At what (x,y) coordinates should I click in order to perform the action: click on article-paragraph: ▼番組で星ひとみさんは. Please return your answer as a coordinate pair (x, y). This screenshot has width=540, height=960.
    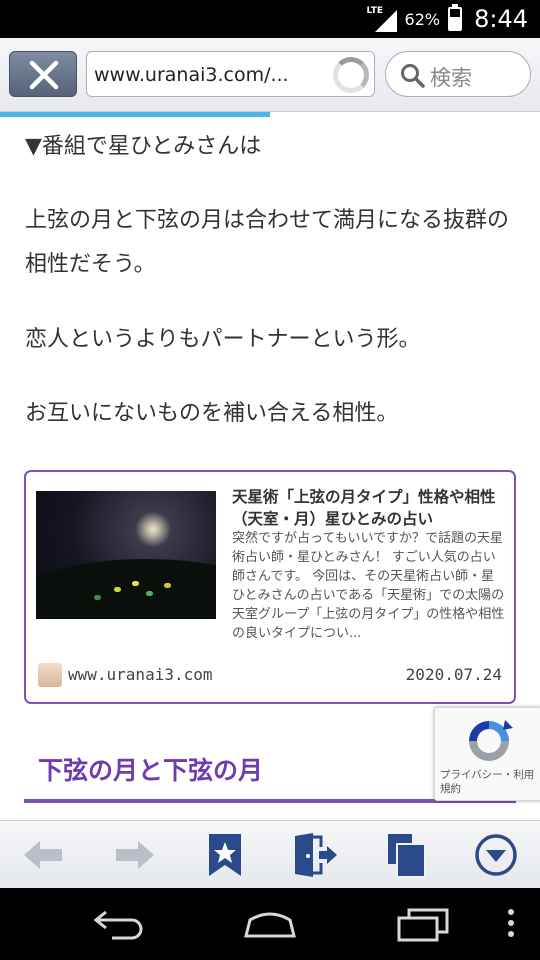
    Looking at the image, I should click on (143, 146).